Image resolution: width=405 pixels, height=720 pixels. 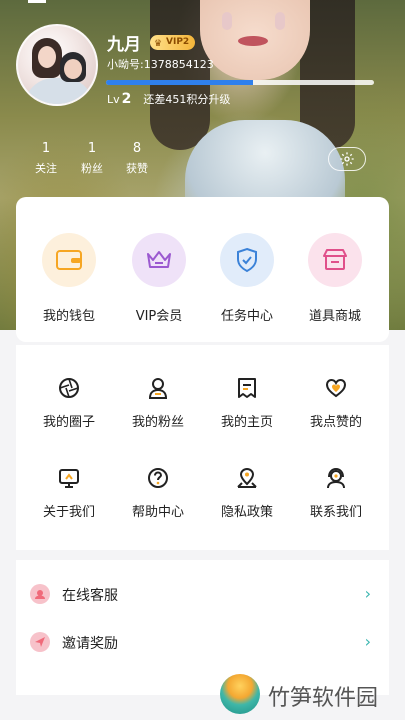 I want to click on stat-label: 关注, so click(x=46, y=168).